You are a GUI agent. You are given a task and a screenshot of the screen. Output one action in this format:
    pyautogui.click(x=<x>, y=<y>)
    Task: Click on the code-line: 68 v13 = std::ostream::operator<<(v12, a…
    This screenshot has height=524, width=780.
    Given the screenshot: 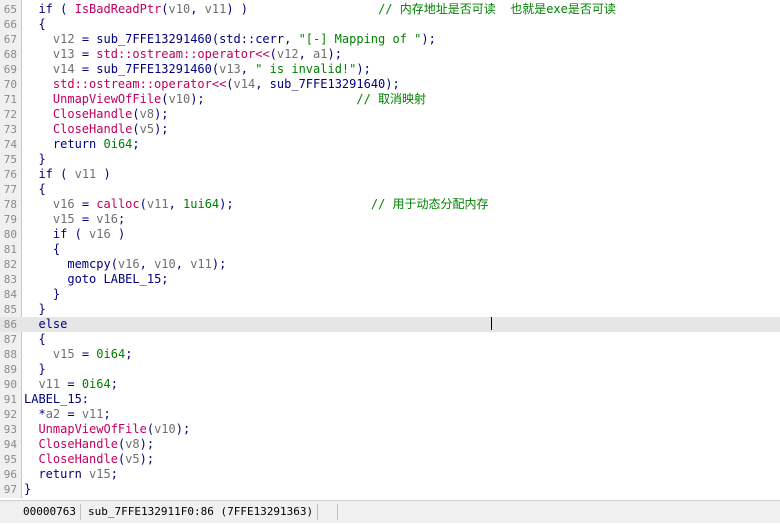 What is the action you would take?
    pyautogui.click(x=390, y=54)
    